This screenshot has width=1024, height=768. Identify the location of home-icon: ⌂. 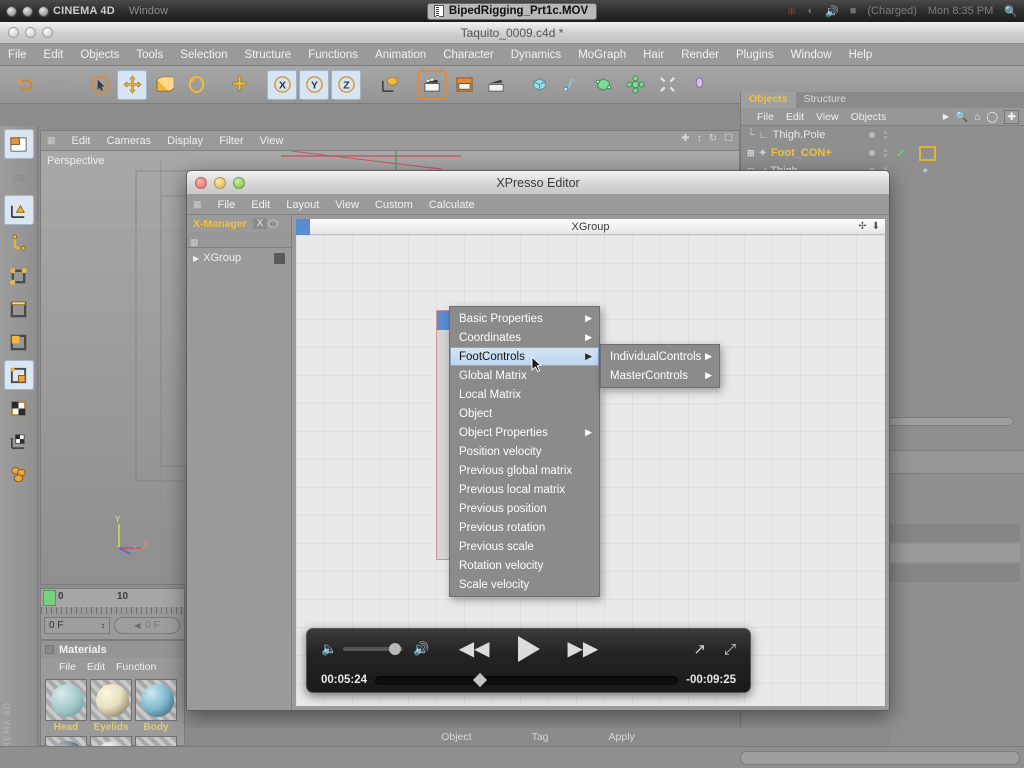
(977, 117).